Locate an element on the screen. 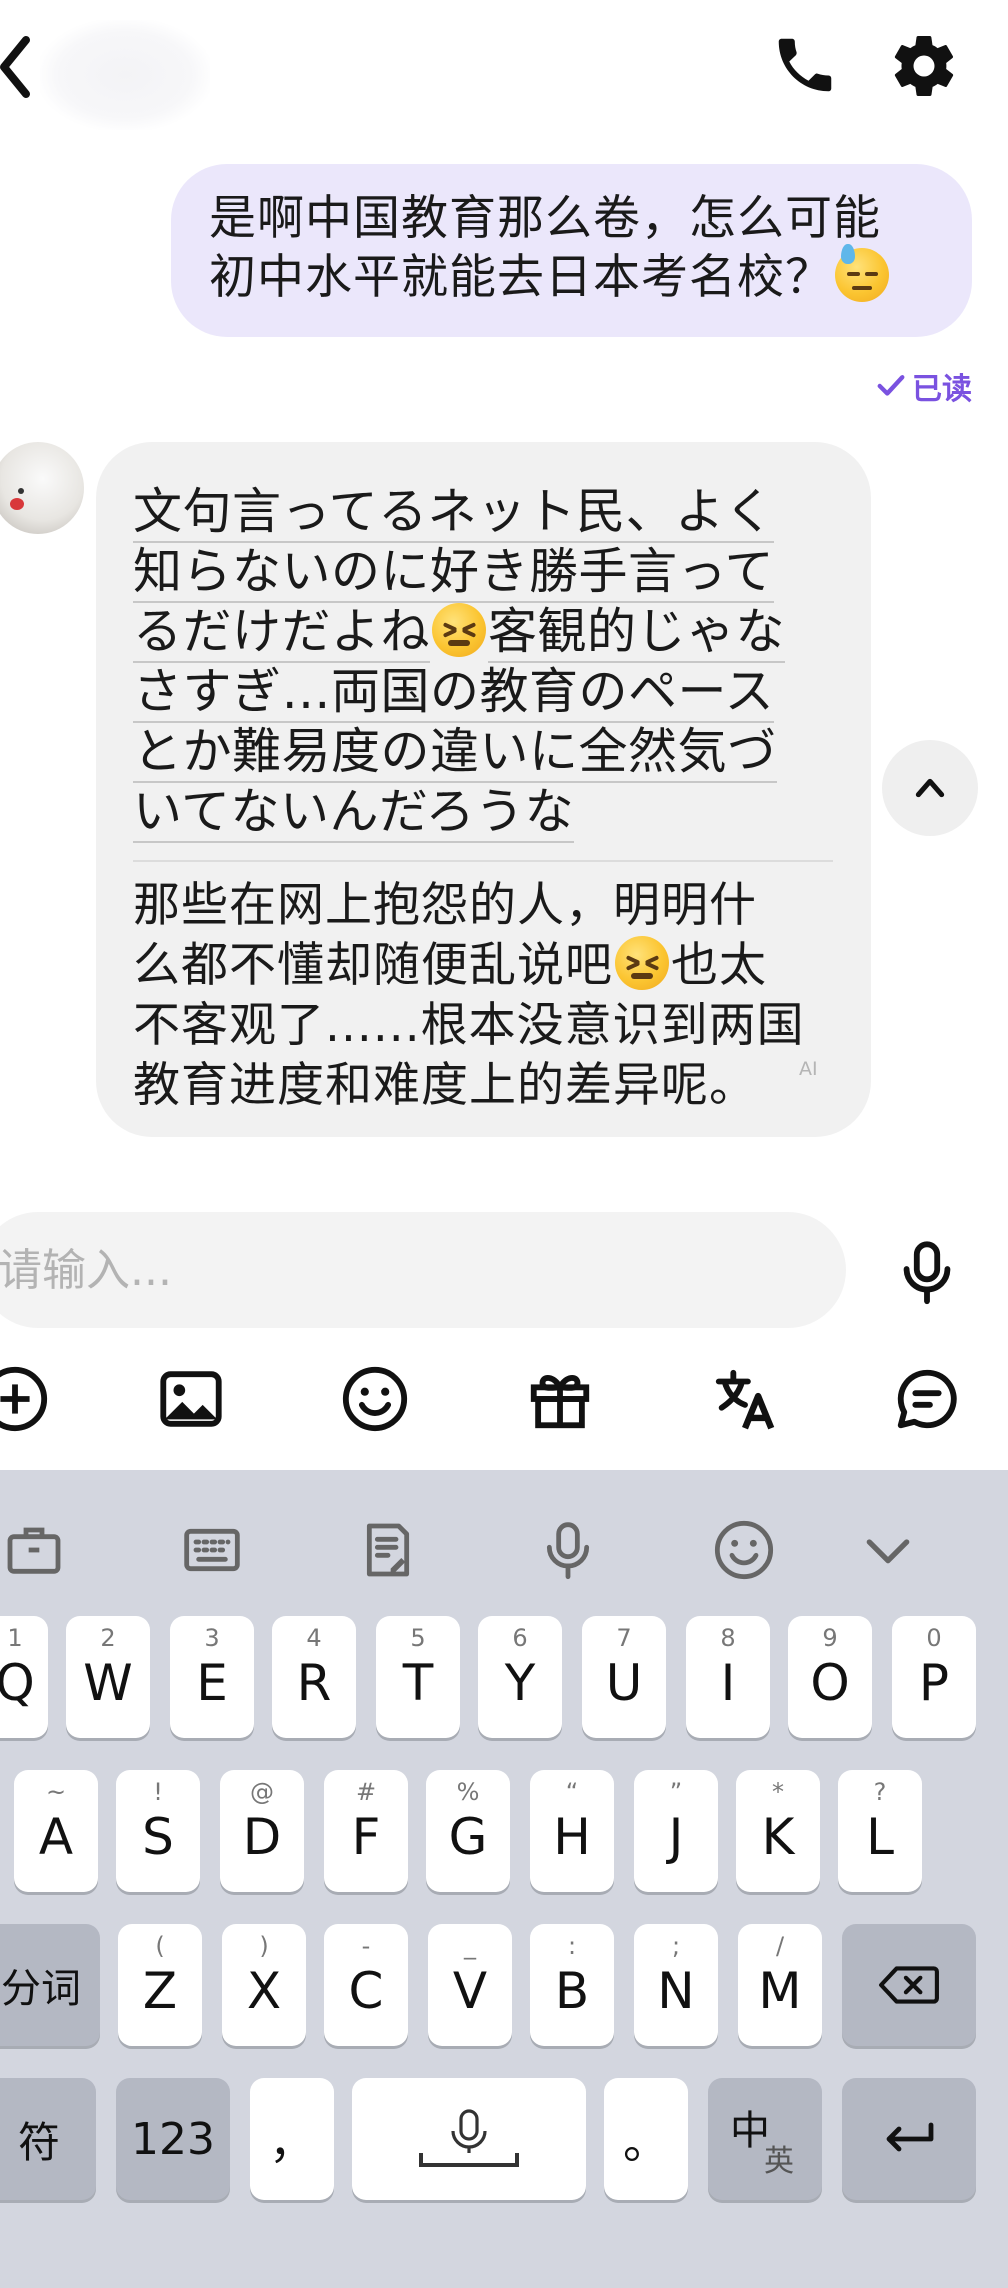 The image size is (1008, 2288). sent-message-bubble: 是啊中国教育那么卷，怎么可能 初中水平就能去日本考名校？ is located at coordinates (571, 250).